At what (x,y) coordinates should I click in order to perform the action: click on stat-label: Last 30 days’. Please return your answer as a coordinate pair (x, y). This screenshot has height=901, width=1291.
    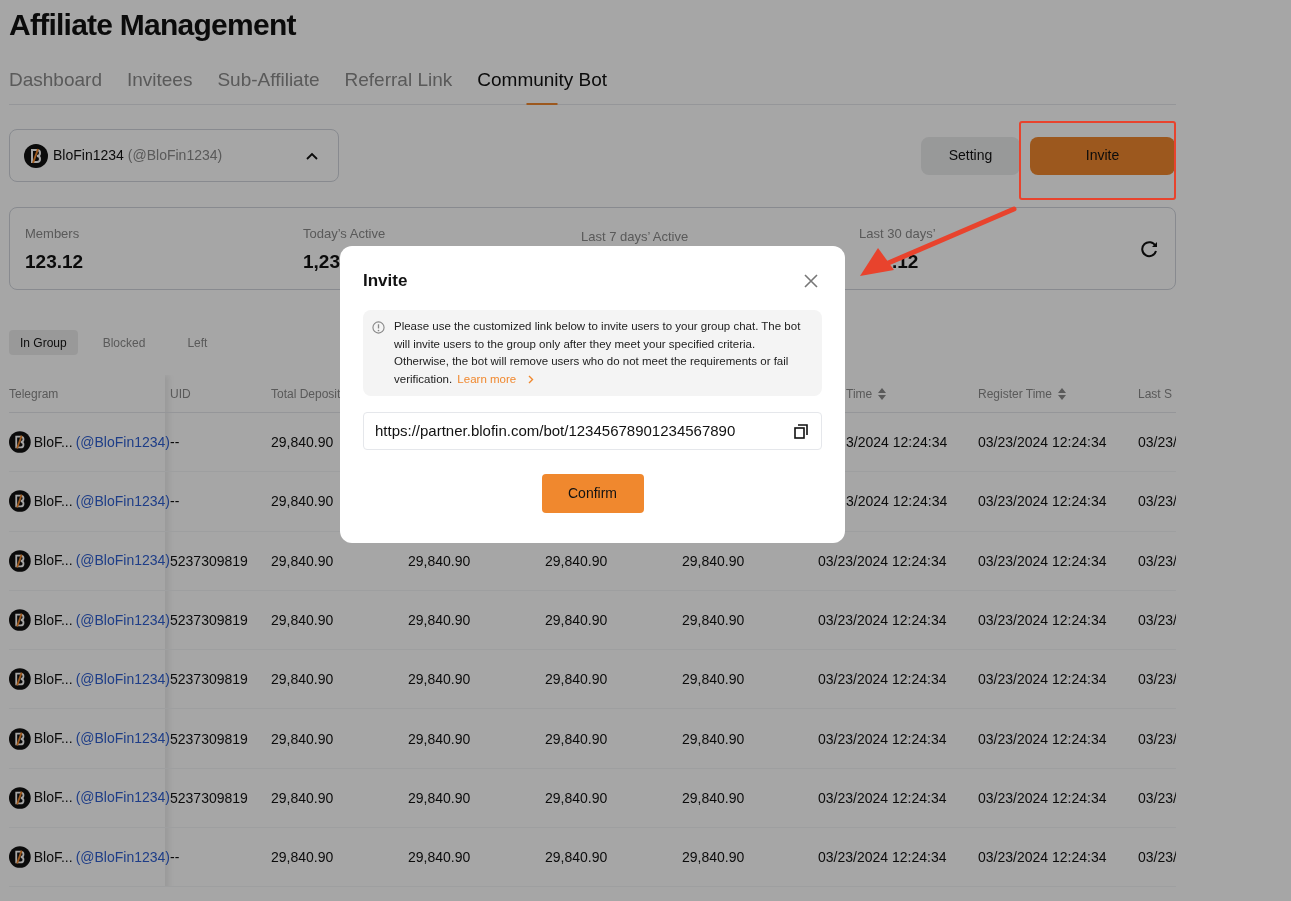
    Looking at the image, I should click on (897, 234).